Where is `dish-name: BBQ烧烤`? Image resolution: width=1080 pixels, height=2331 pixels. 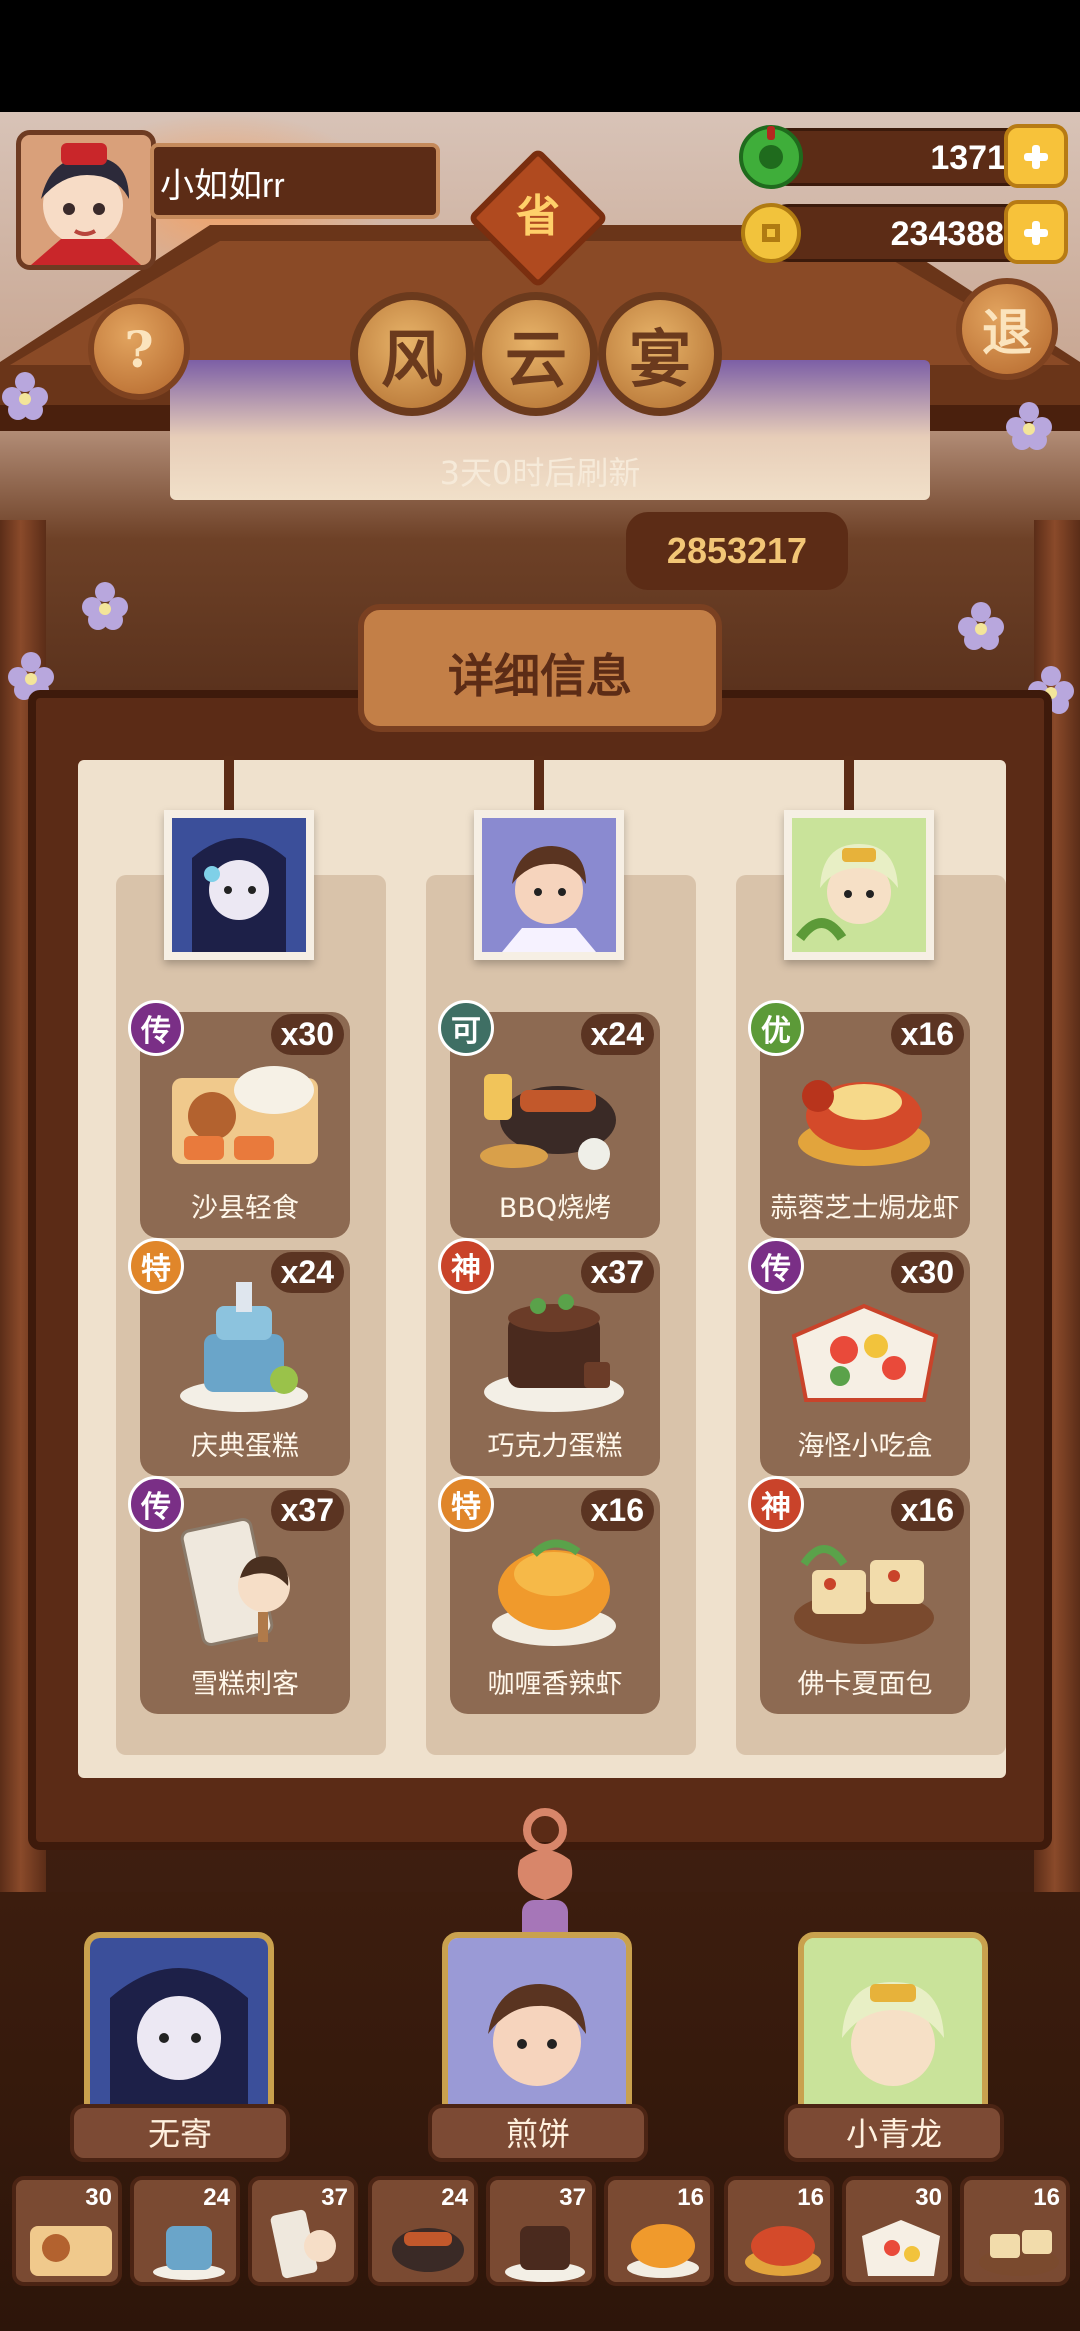
dish-name: BBQ烧烤 is located at coordinates (555, 1208).